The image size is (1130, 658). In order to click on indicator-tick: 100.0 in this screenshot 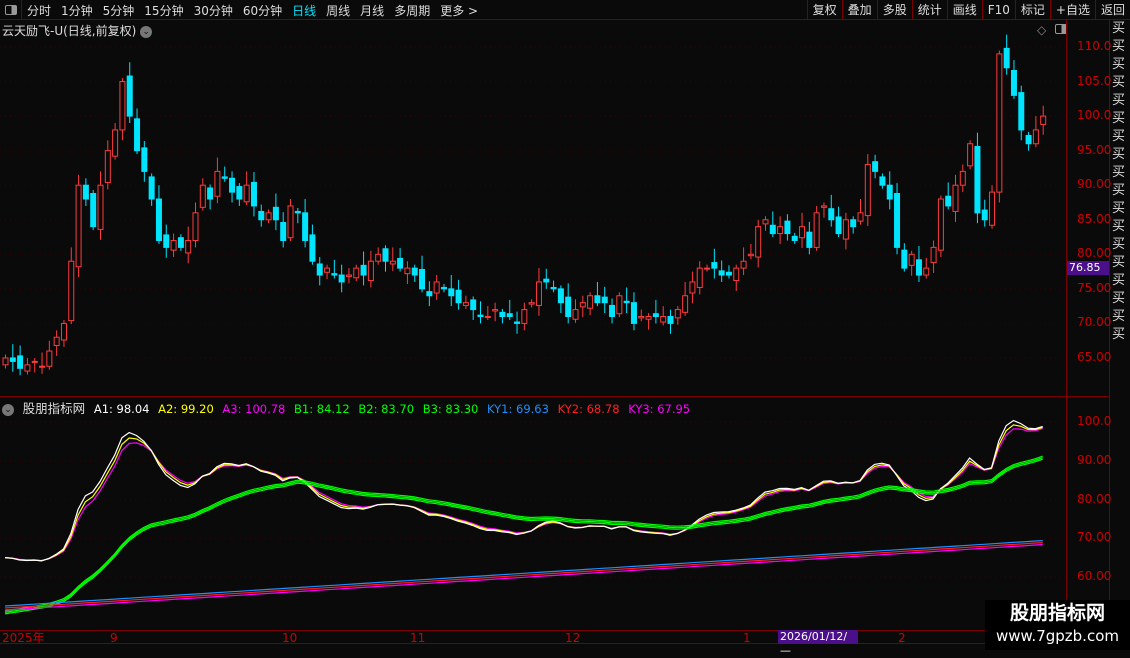, I will do `click(1094, 421)`.